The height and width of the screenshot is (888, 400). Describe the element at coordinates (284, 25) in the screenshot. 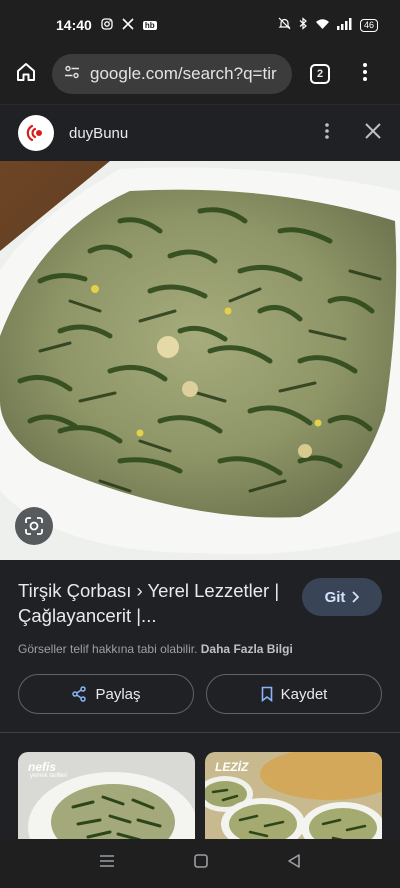

I see `mute-icon` at that location.